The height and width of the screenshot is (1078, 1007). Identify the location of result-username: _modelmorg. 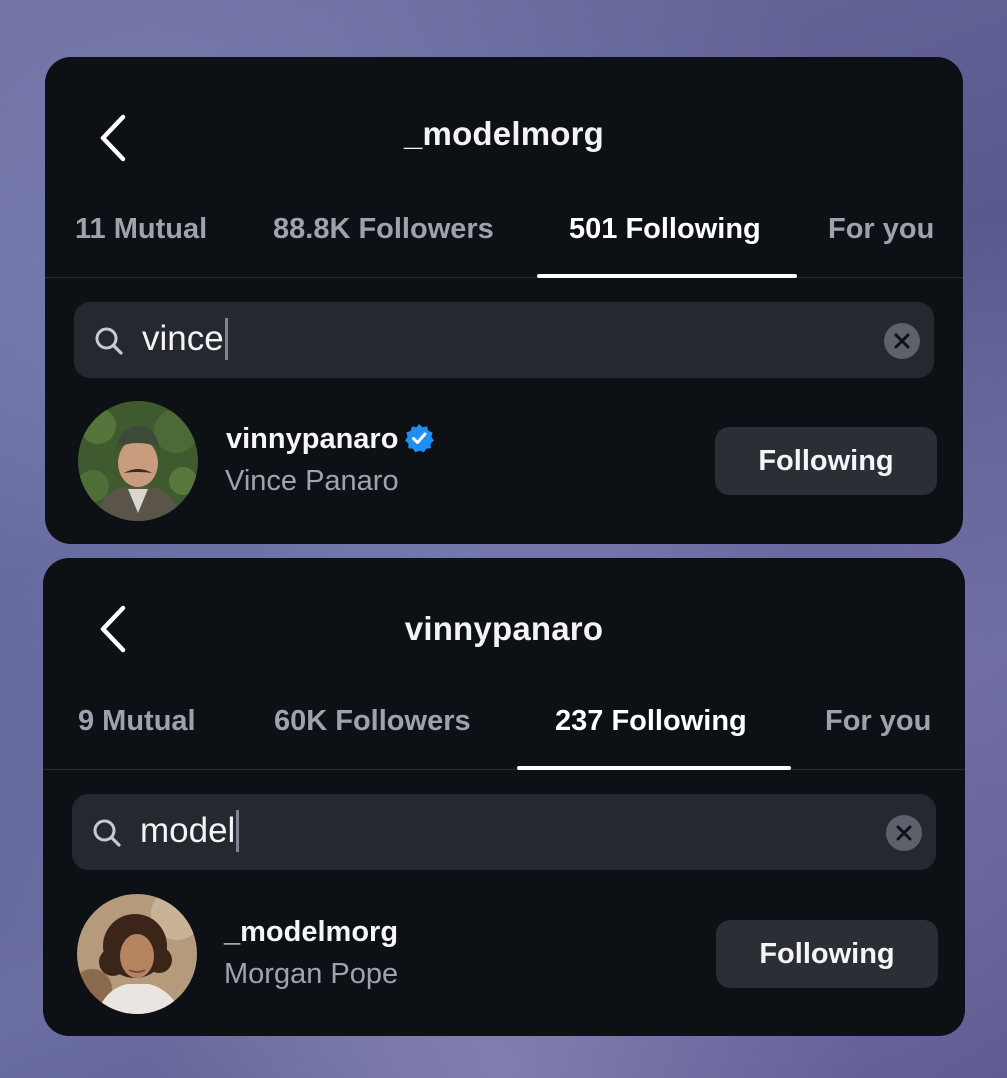
(311, 932).